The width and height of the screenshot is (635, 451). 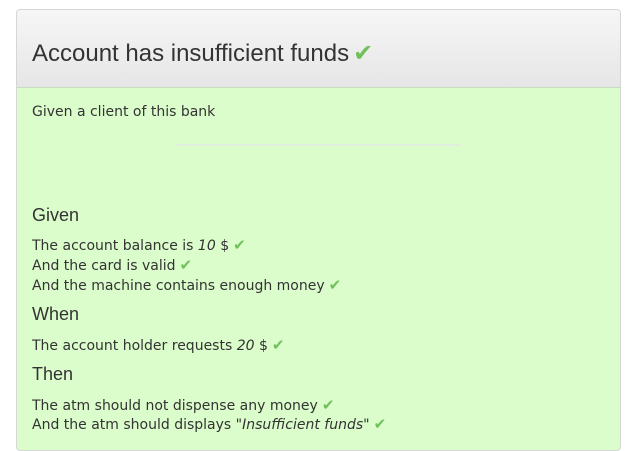 What do you see at coordinates (303, 425) in the screenshot?
I see `step-value: Insufficient funds` at bounding box center [303, 425].